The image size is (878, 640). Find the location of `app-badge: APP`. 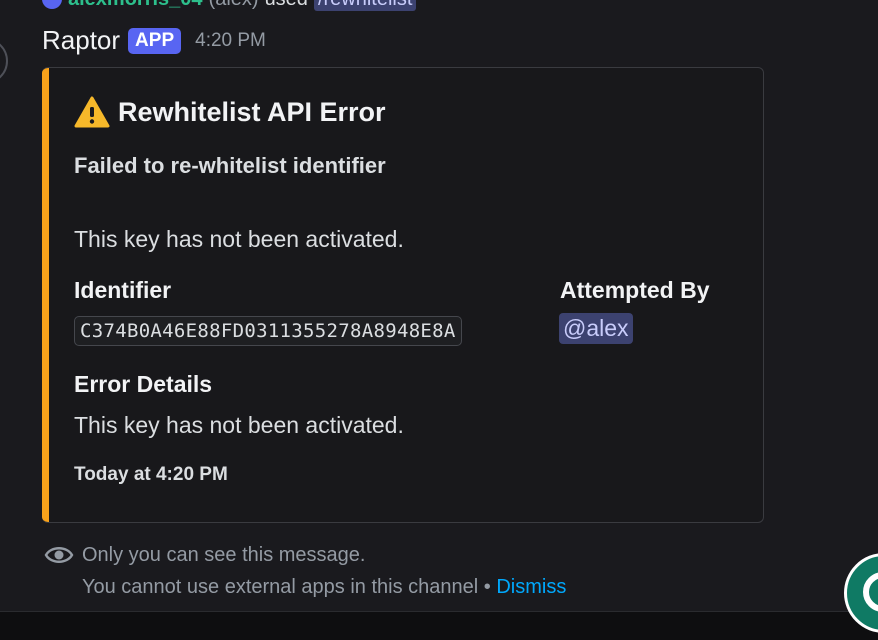

app-badge: APP is located at coordinates (155, 40).